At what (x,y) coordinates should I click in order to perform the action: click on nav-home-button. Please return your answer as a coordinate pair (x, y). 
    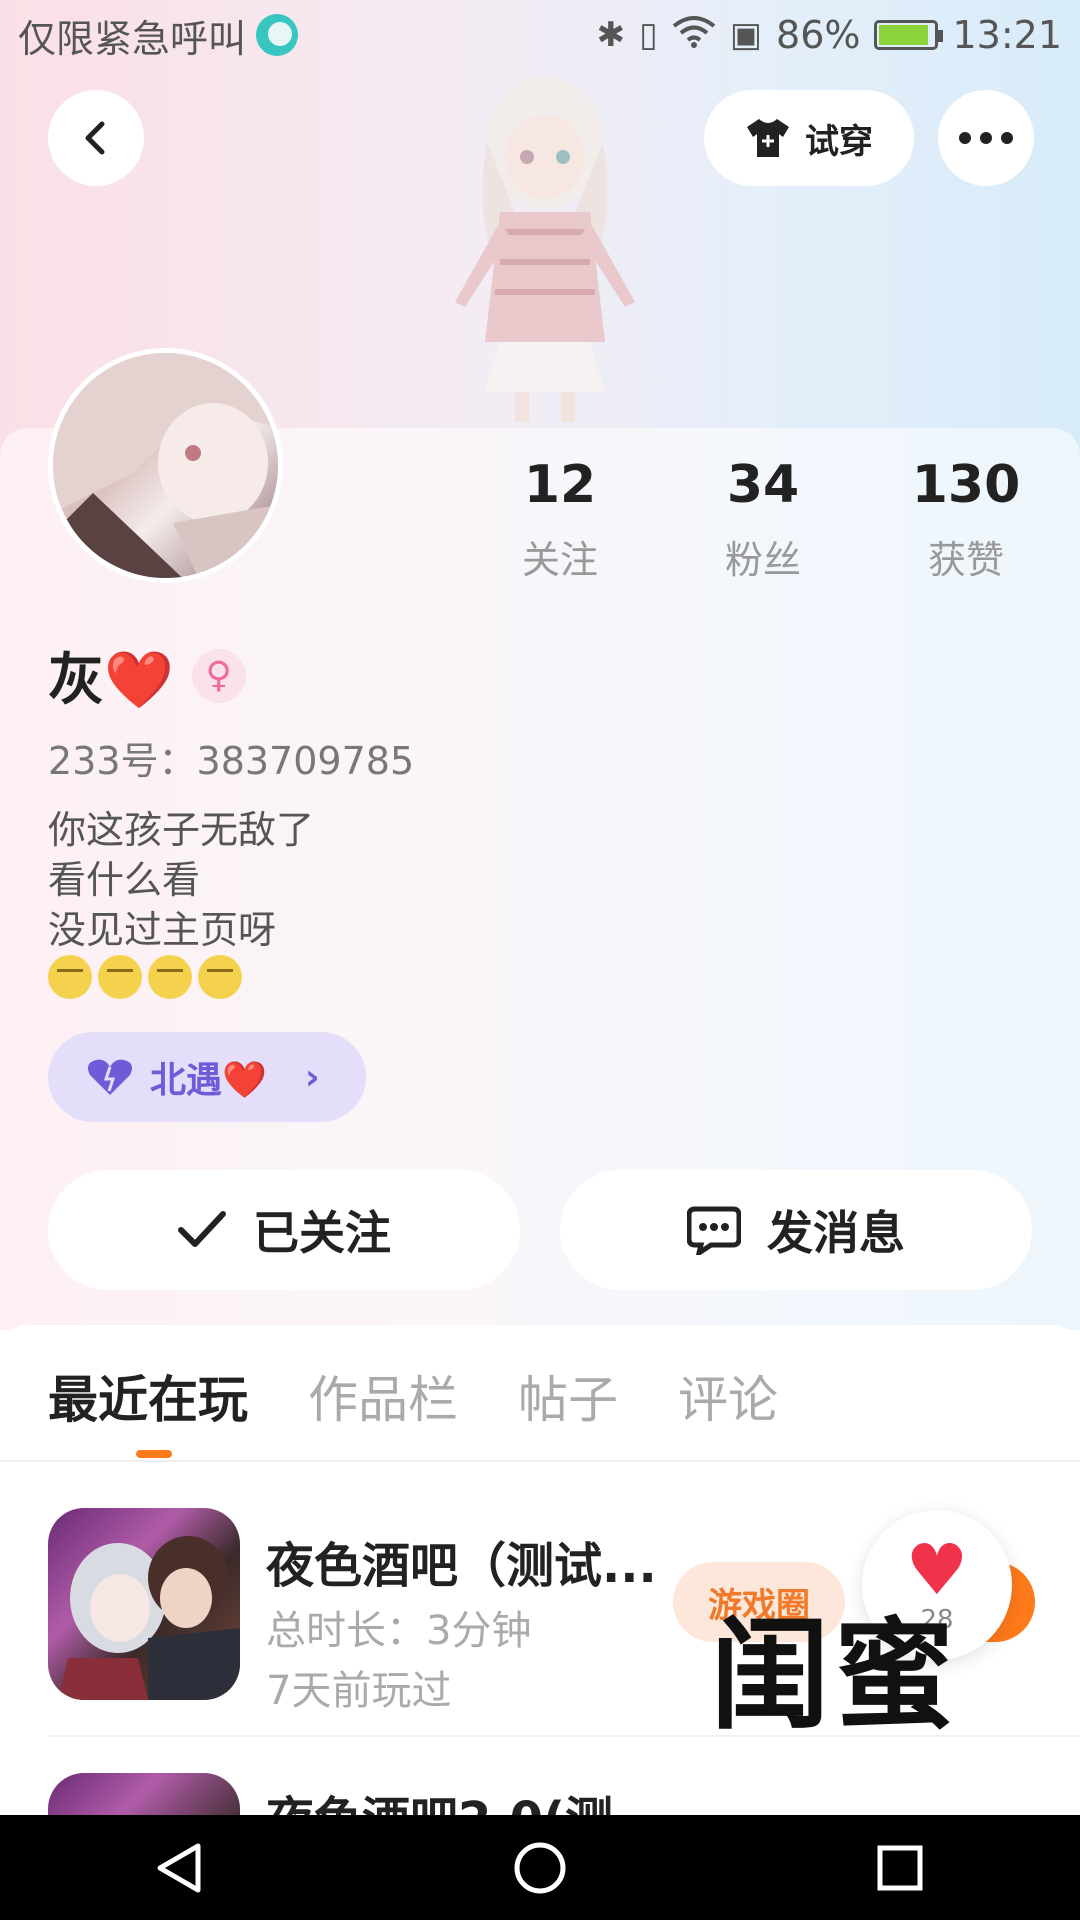
    Looking at the image, I should click on (540, 1868).